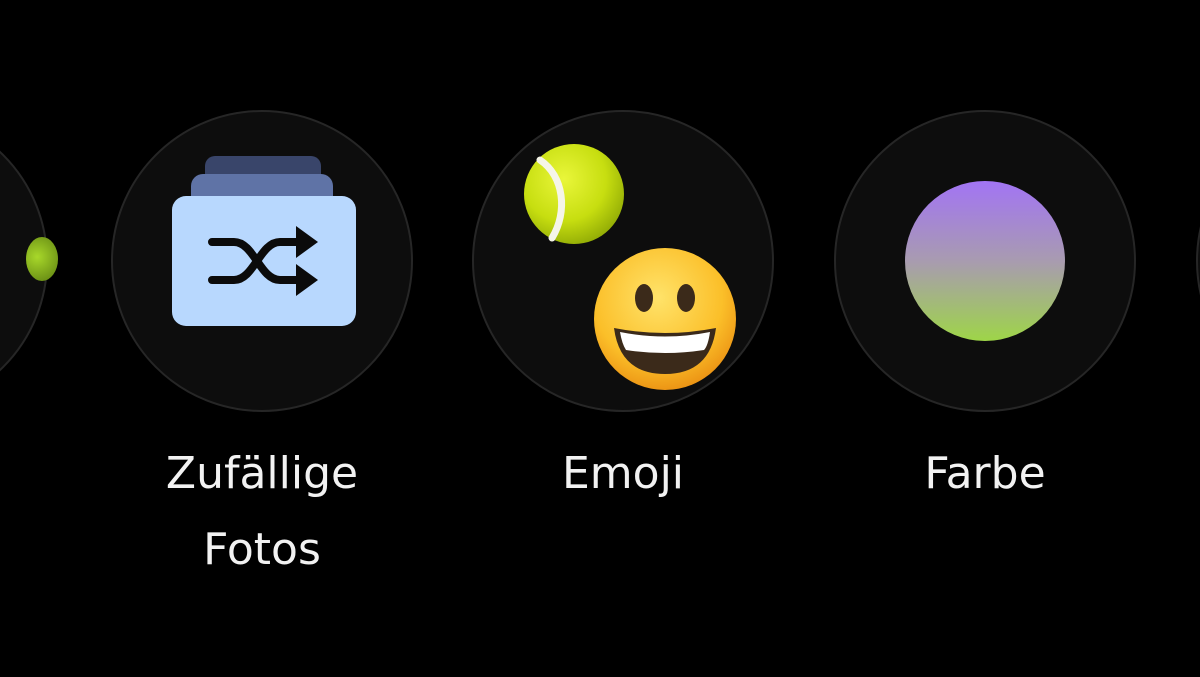 The height and width of the screenshot is (677, 1200). I want to click on random-photos-button, so click(262, 261).